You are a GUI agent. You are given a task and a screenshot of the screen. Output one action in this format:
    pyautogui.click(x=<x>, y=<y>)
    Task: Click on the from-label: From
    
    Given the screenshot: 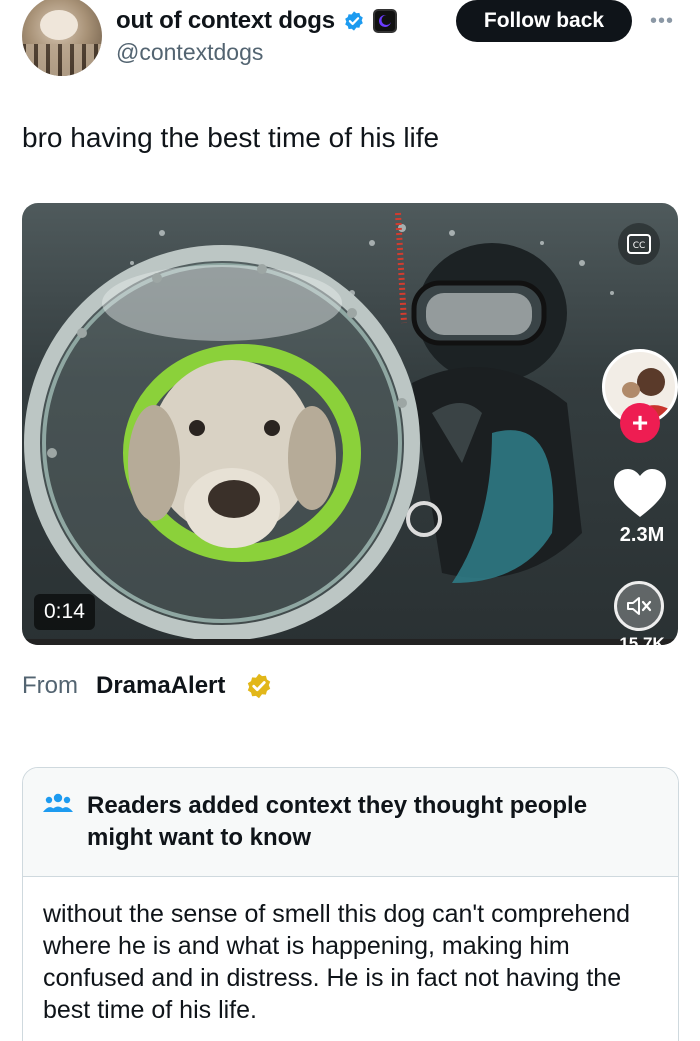 What is the action you would take?
    pyautogui.click(x=50, y=685)
    